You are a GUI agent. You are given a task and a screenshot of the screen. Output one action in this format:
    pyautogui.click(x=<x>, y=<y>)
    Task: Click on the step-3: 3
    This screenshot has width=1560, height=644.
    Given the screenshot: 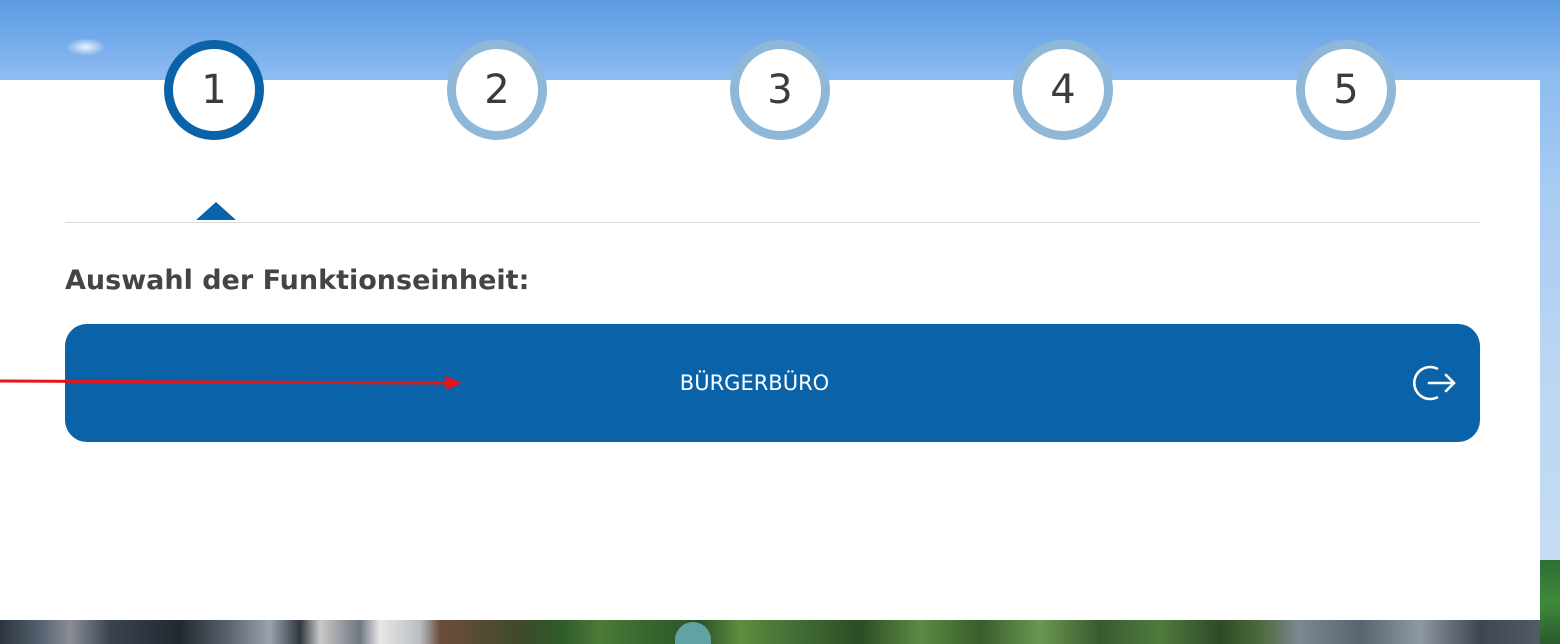 What is the action you would take?
    pyautogui.click(x=780, y=90)
    